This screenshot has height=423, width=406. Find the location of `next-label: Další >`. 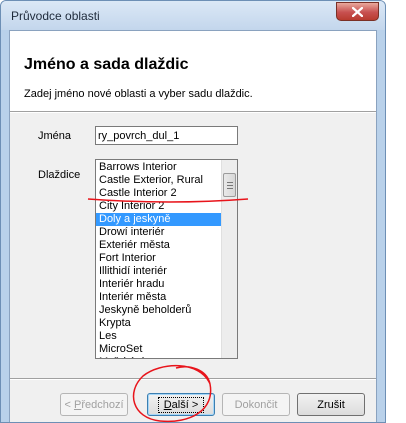

next-label: Další > is located at coordinates (181, 404).